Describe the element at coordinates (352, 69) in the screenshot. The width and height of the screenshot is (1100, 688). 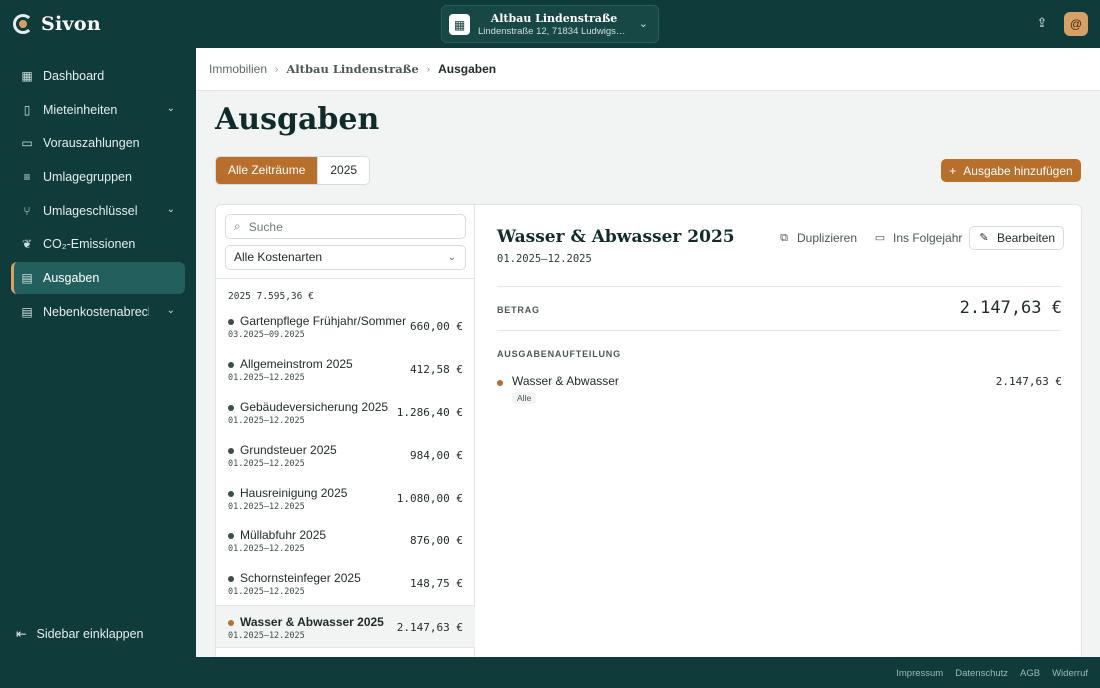
I see `breadcrumb-property: Altbau Lindenstraße` at that location.